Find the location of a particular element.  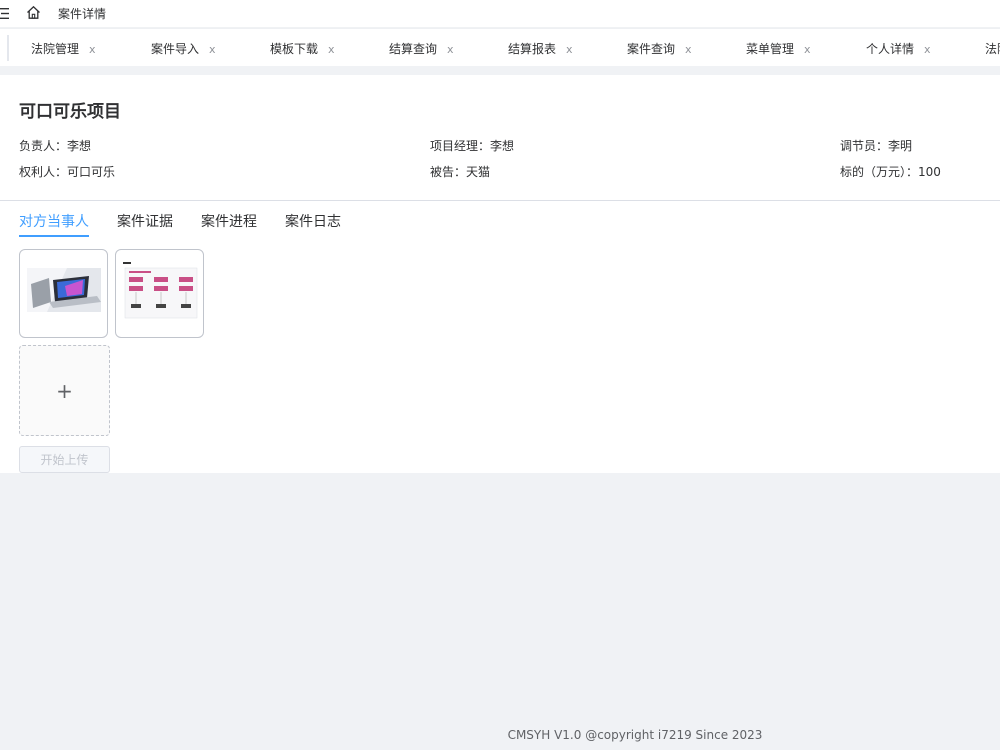

defendant-info: 被告：天猫 is located at coordinates (460, 172).